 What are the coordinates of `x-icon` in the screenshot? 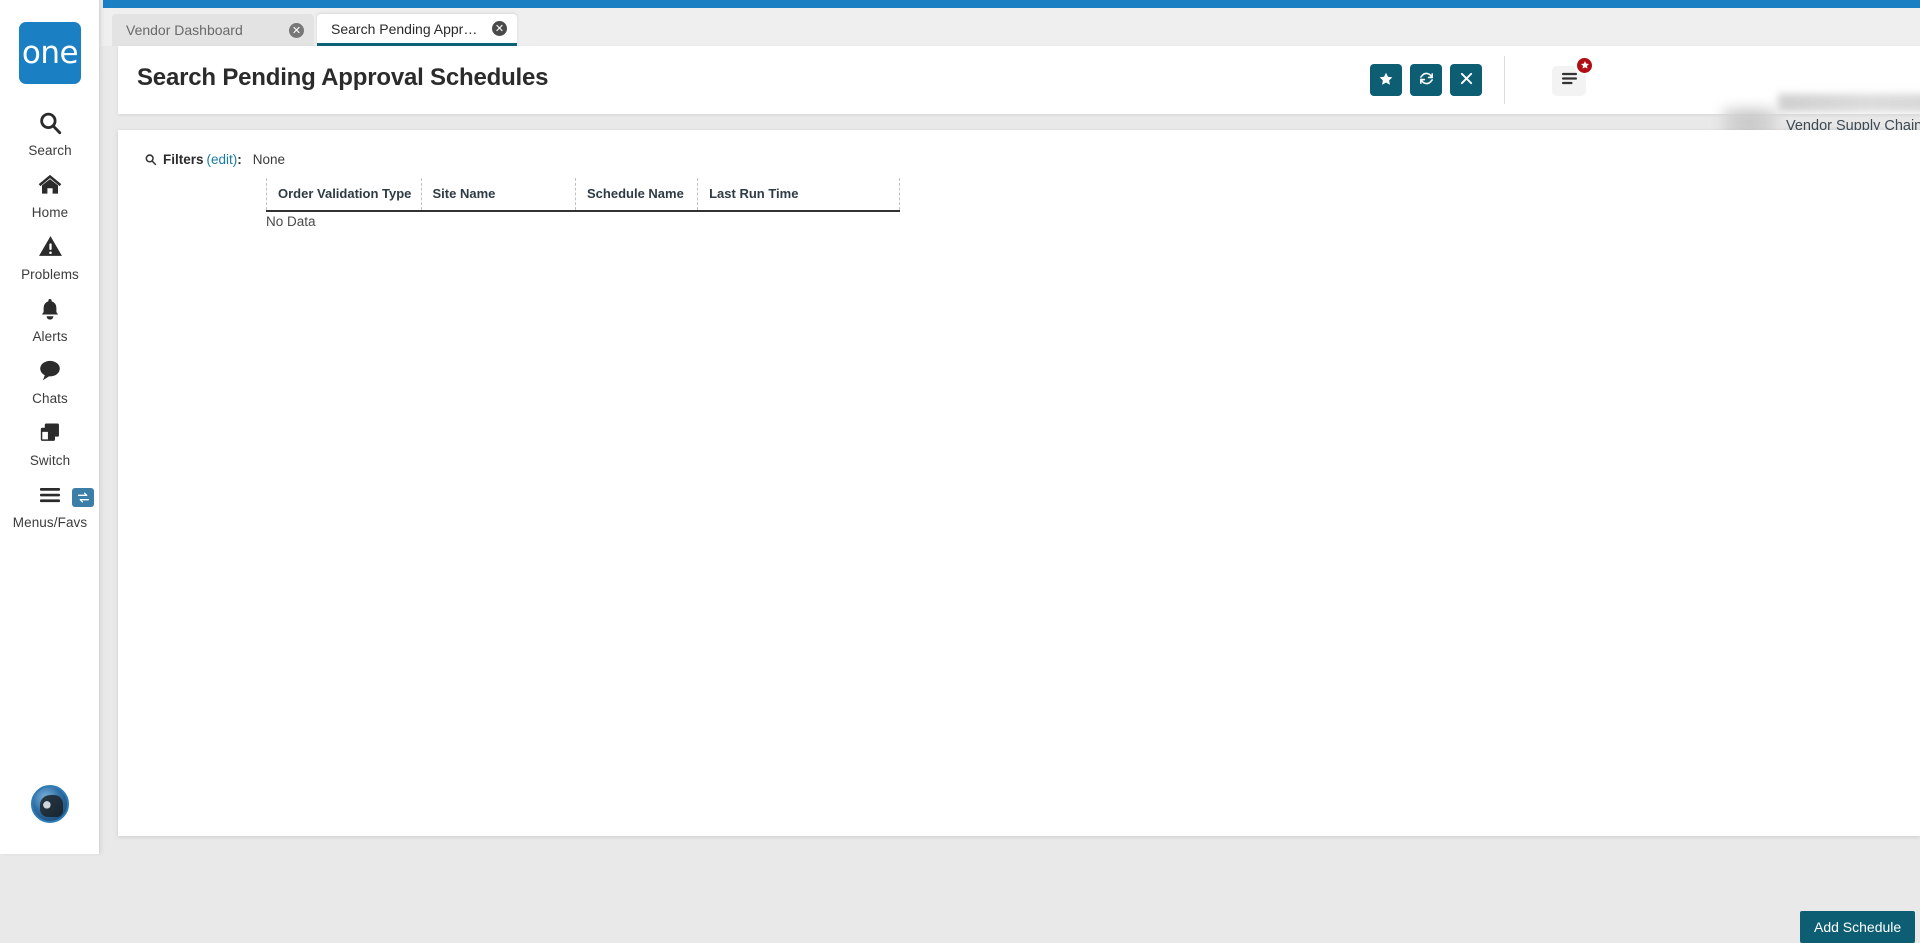 It's located at (1466, 80).